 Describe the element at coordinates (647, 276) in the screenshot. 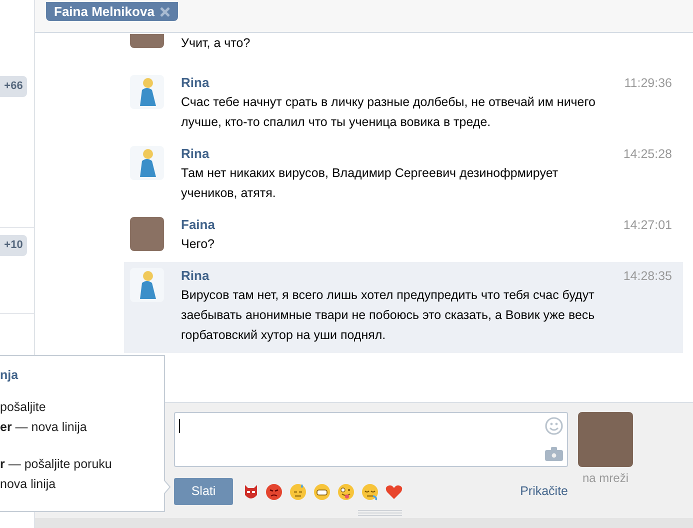

I see `message-time: 14:28:35` at that location.